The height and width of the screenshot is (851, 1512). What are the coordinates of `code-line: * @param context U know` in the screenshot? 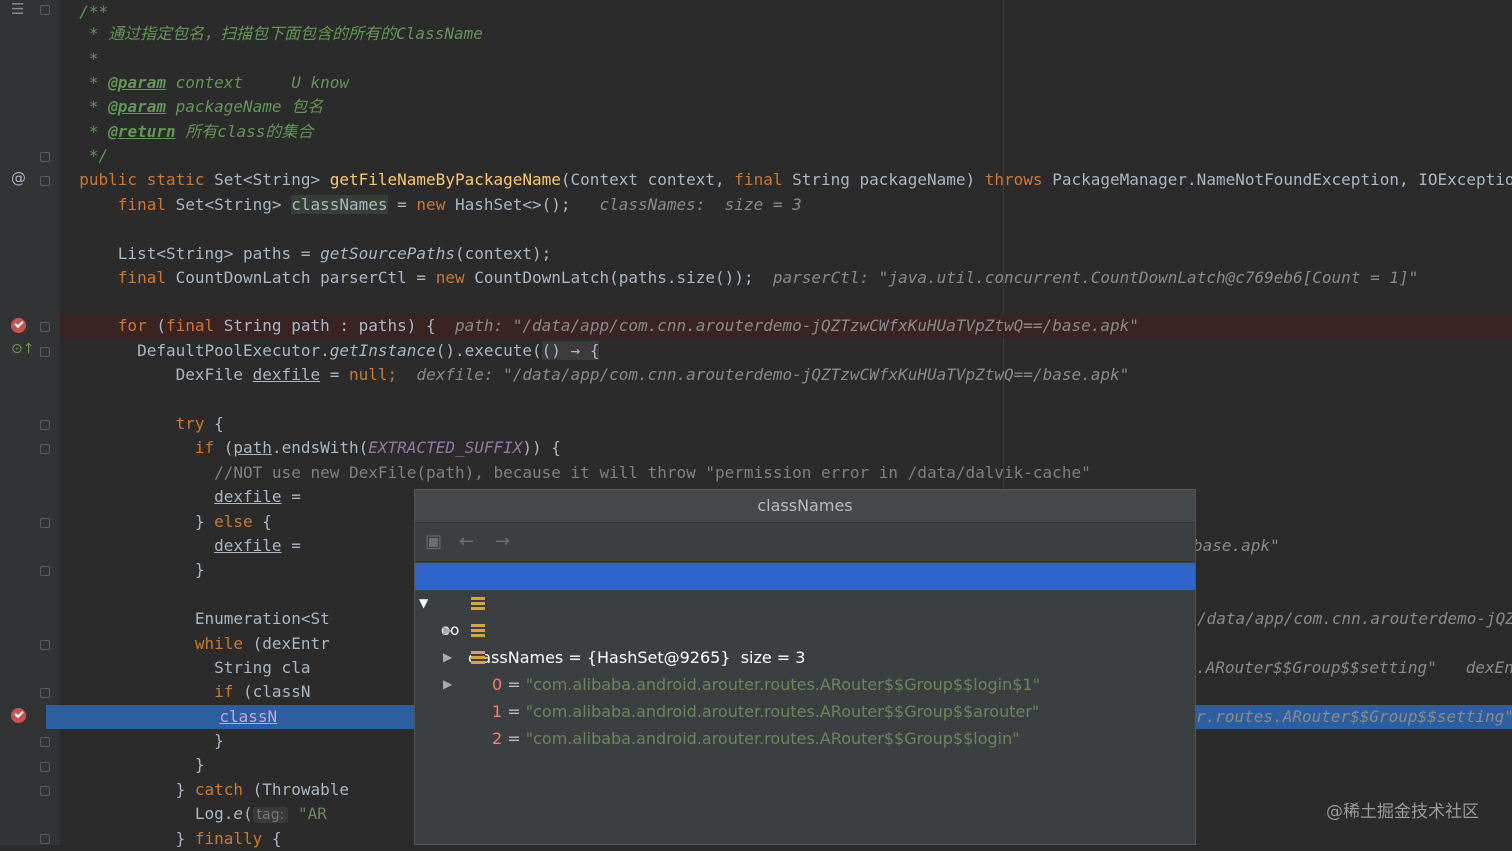 It's located at (214, 82).